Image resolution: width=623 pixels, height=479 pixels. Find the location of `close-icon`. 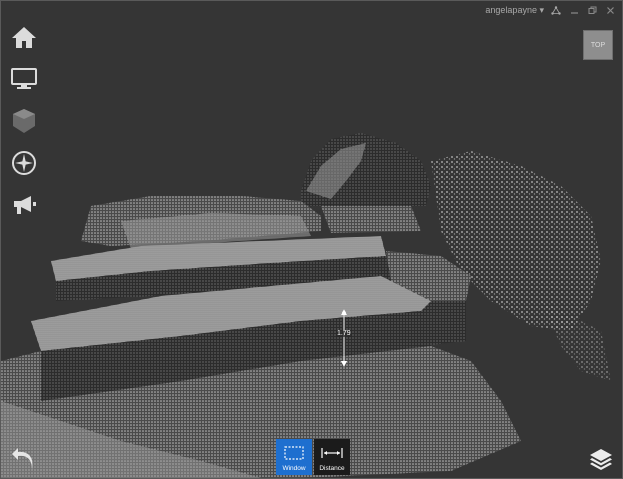

close-icon is located at coordinates (610, 10).